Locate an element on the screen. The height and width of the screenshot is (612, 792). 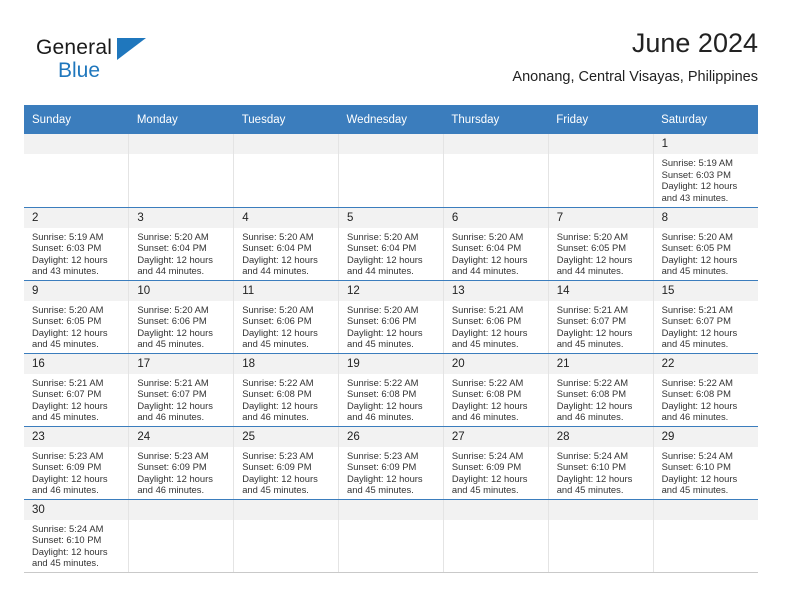
day-number: 5 is located at coordinates (391, 217).